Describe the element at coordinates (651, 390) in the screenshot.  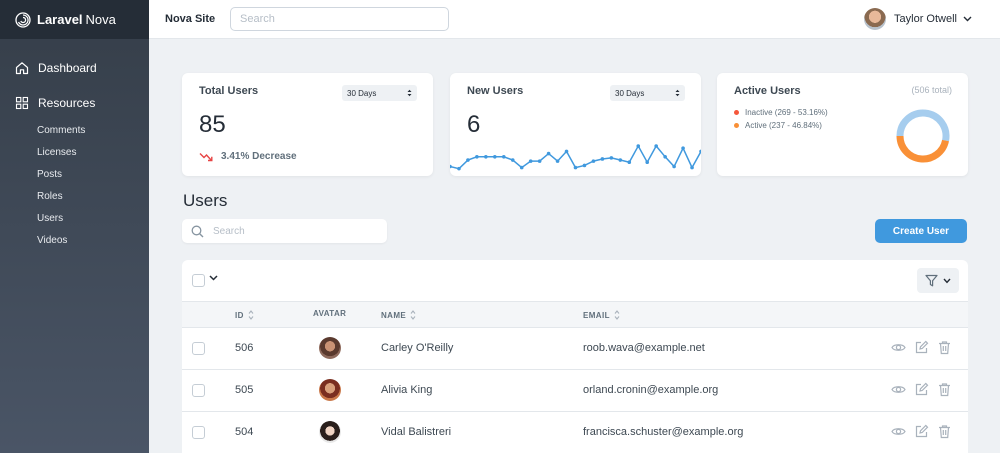
I see `user-email: orland.cronin@example.org` at that location.